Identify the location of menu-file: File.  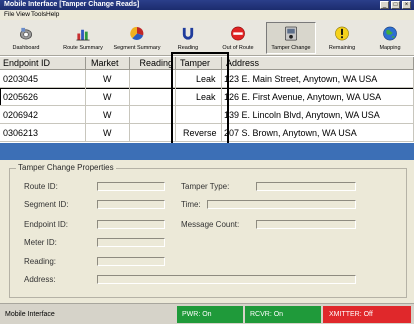
(9, 15).